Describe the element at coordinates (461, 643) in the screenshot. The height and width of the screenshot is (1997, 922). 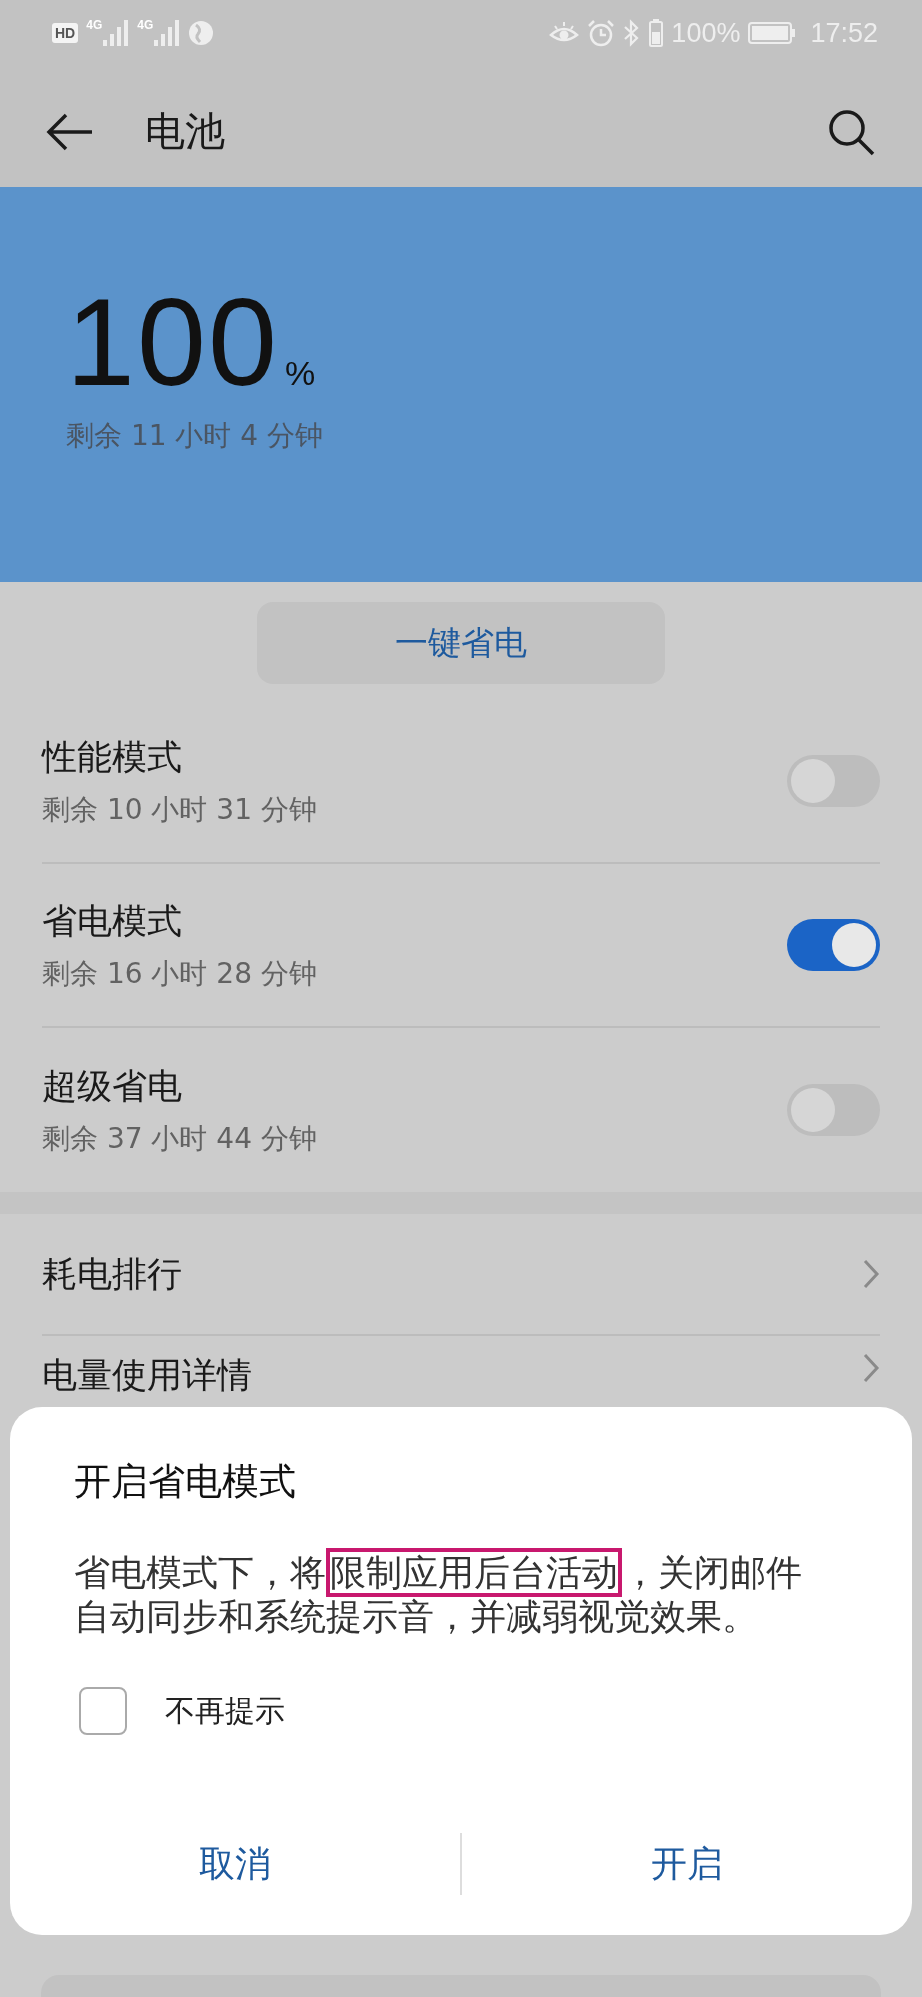
I see `power-save-button: 一键省电` at that location.